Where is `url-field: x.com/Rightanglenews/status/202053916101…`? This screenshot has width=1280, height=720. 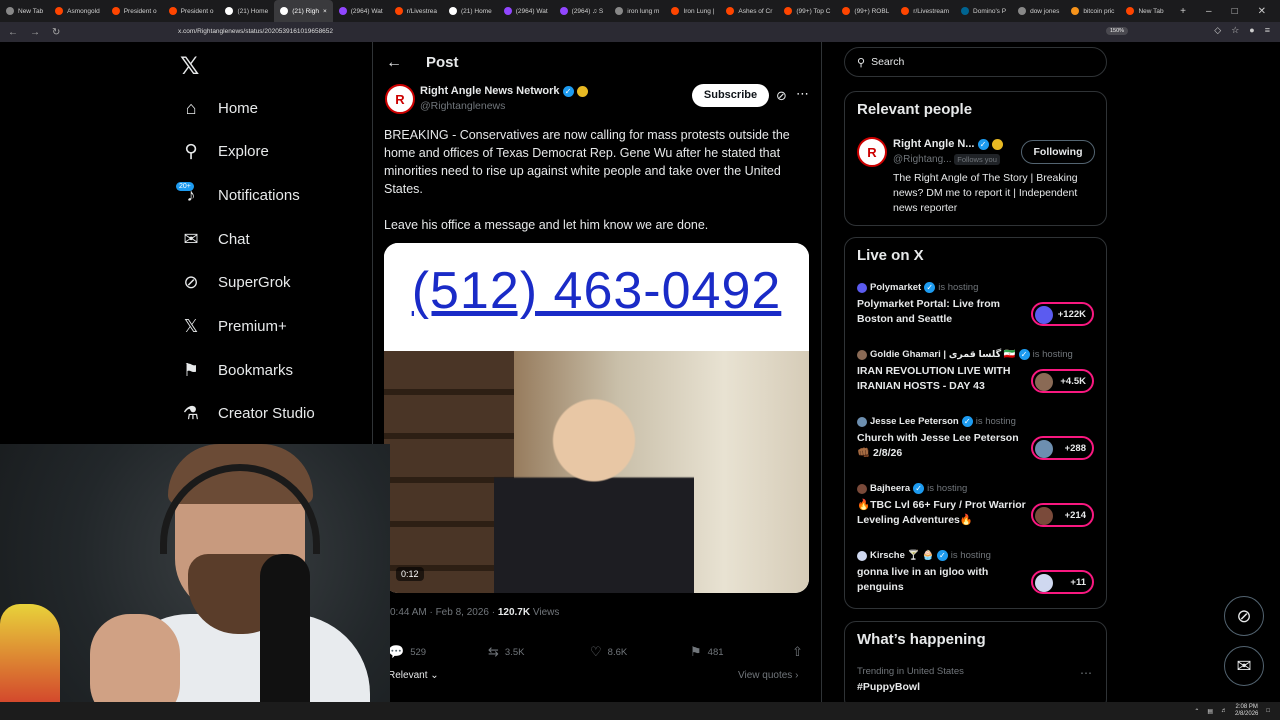
url-field: x.com/Rightanglenews/status/202053916101… is located at coordinates (255, 32).